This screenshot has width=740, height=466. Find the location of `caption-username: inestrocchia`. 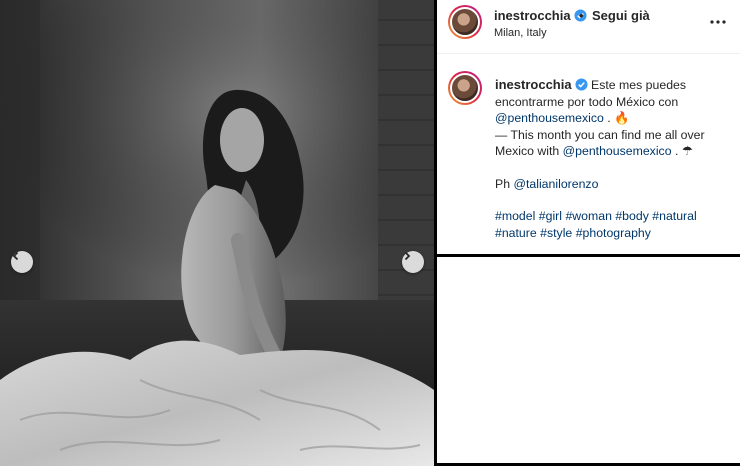

caption-username: inestrocchia is located at coordinates (541, 84).